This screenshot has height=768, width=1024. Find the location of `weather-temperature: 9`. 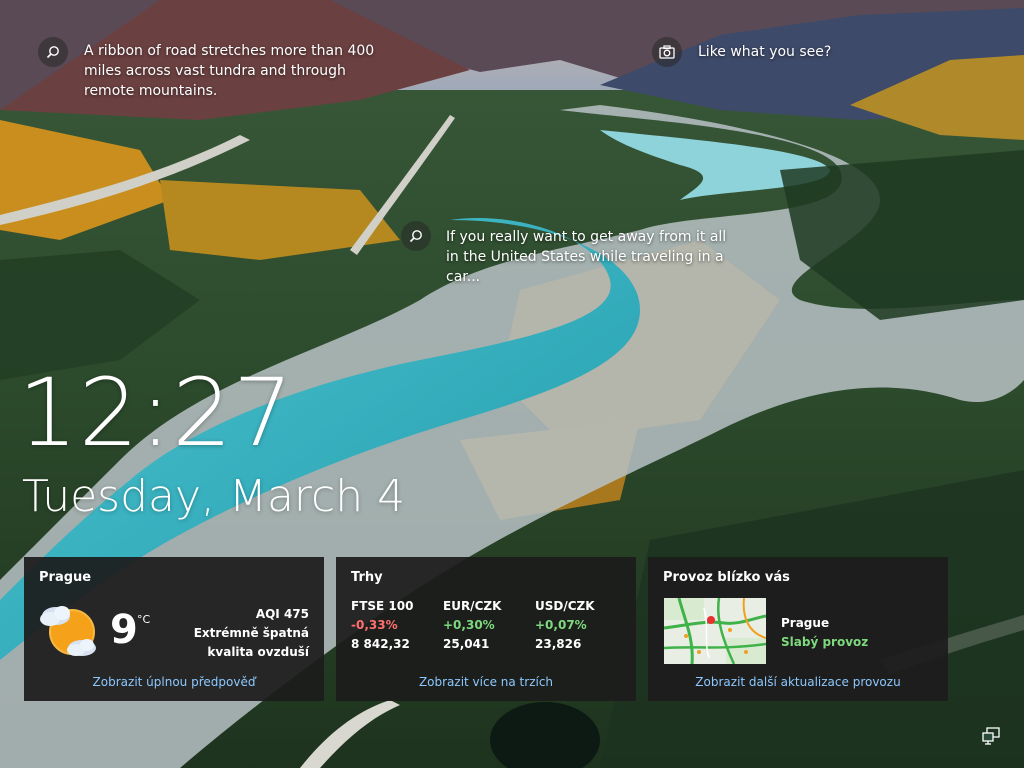

weather-temperature: 9 is located at coordinates (124, 630).